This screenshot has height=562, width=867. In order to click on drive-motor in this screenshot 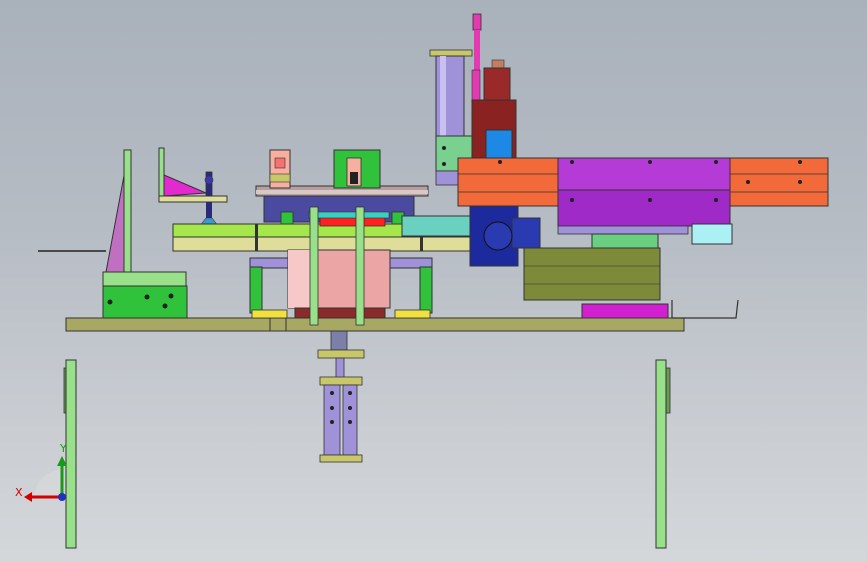, I will do `click(596, 283)`.